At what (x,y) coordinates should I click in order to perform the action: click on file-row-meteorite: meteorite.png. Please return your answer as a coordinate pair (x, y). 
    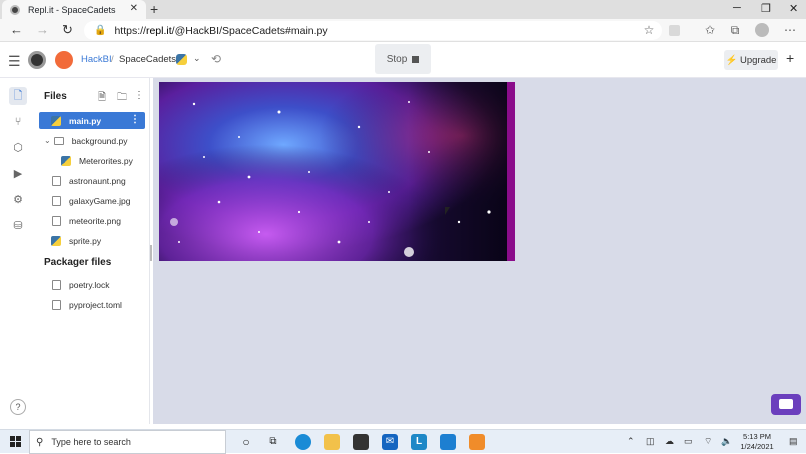
    Looking at the image, I should click on (92, 220).